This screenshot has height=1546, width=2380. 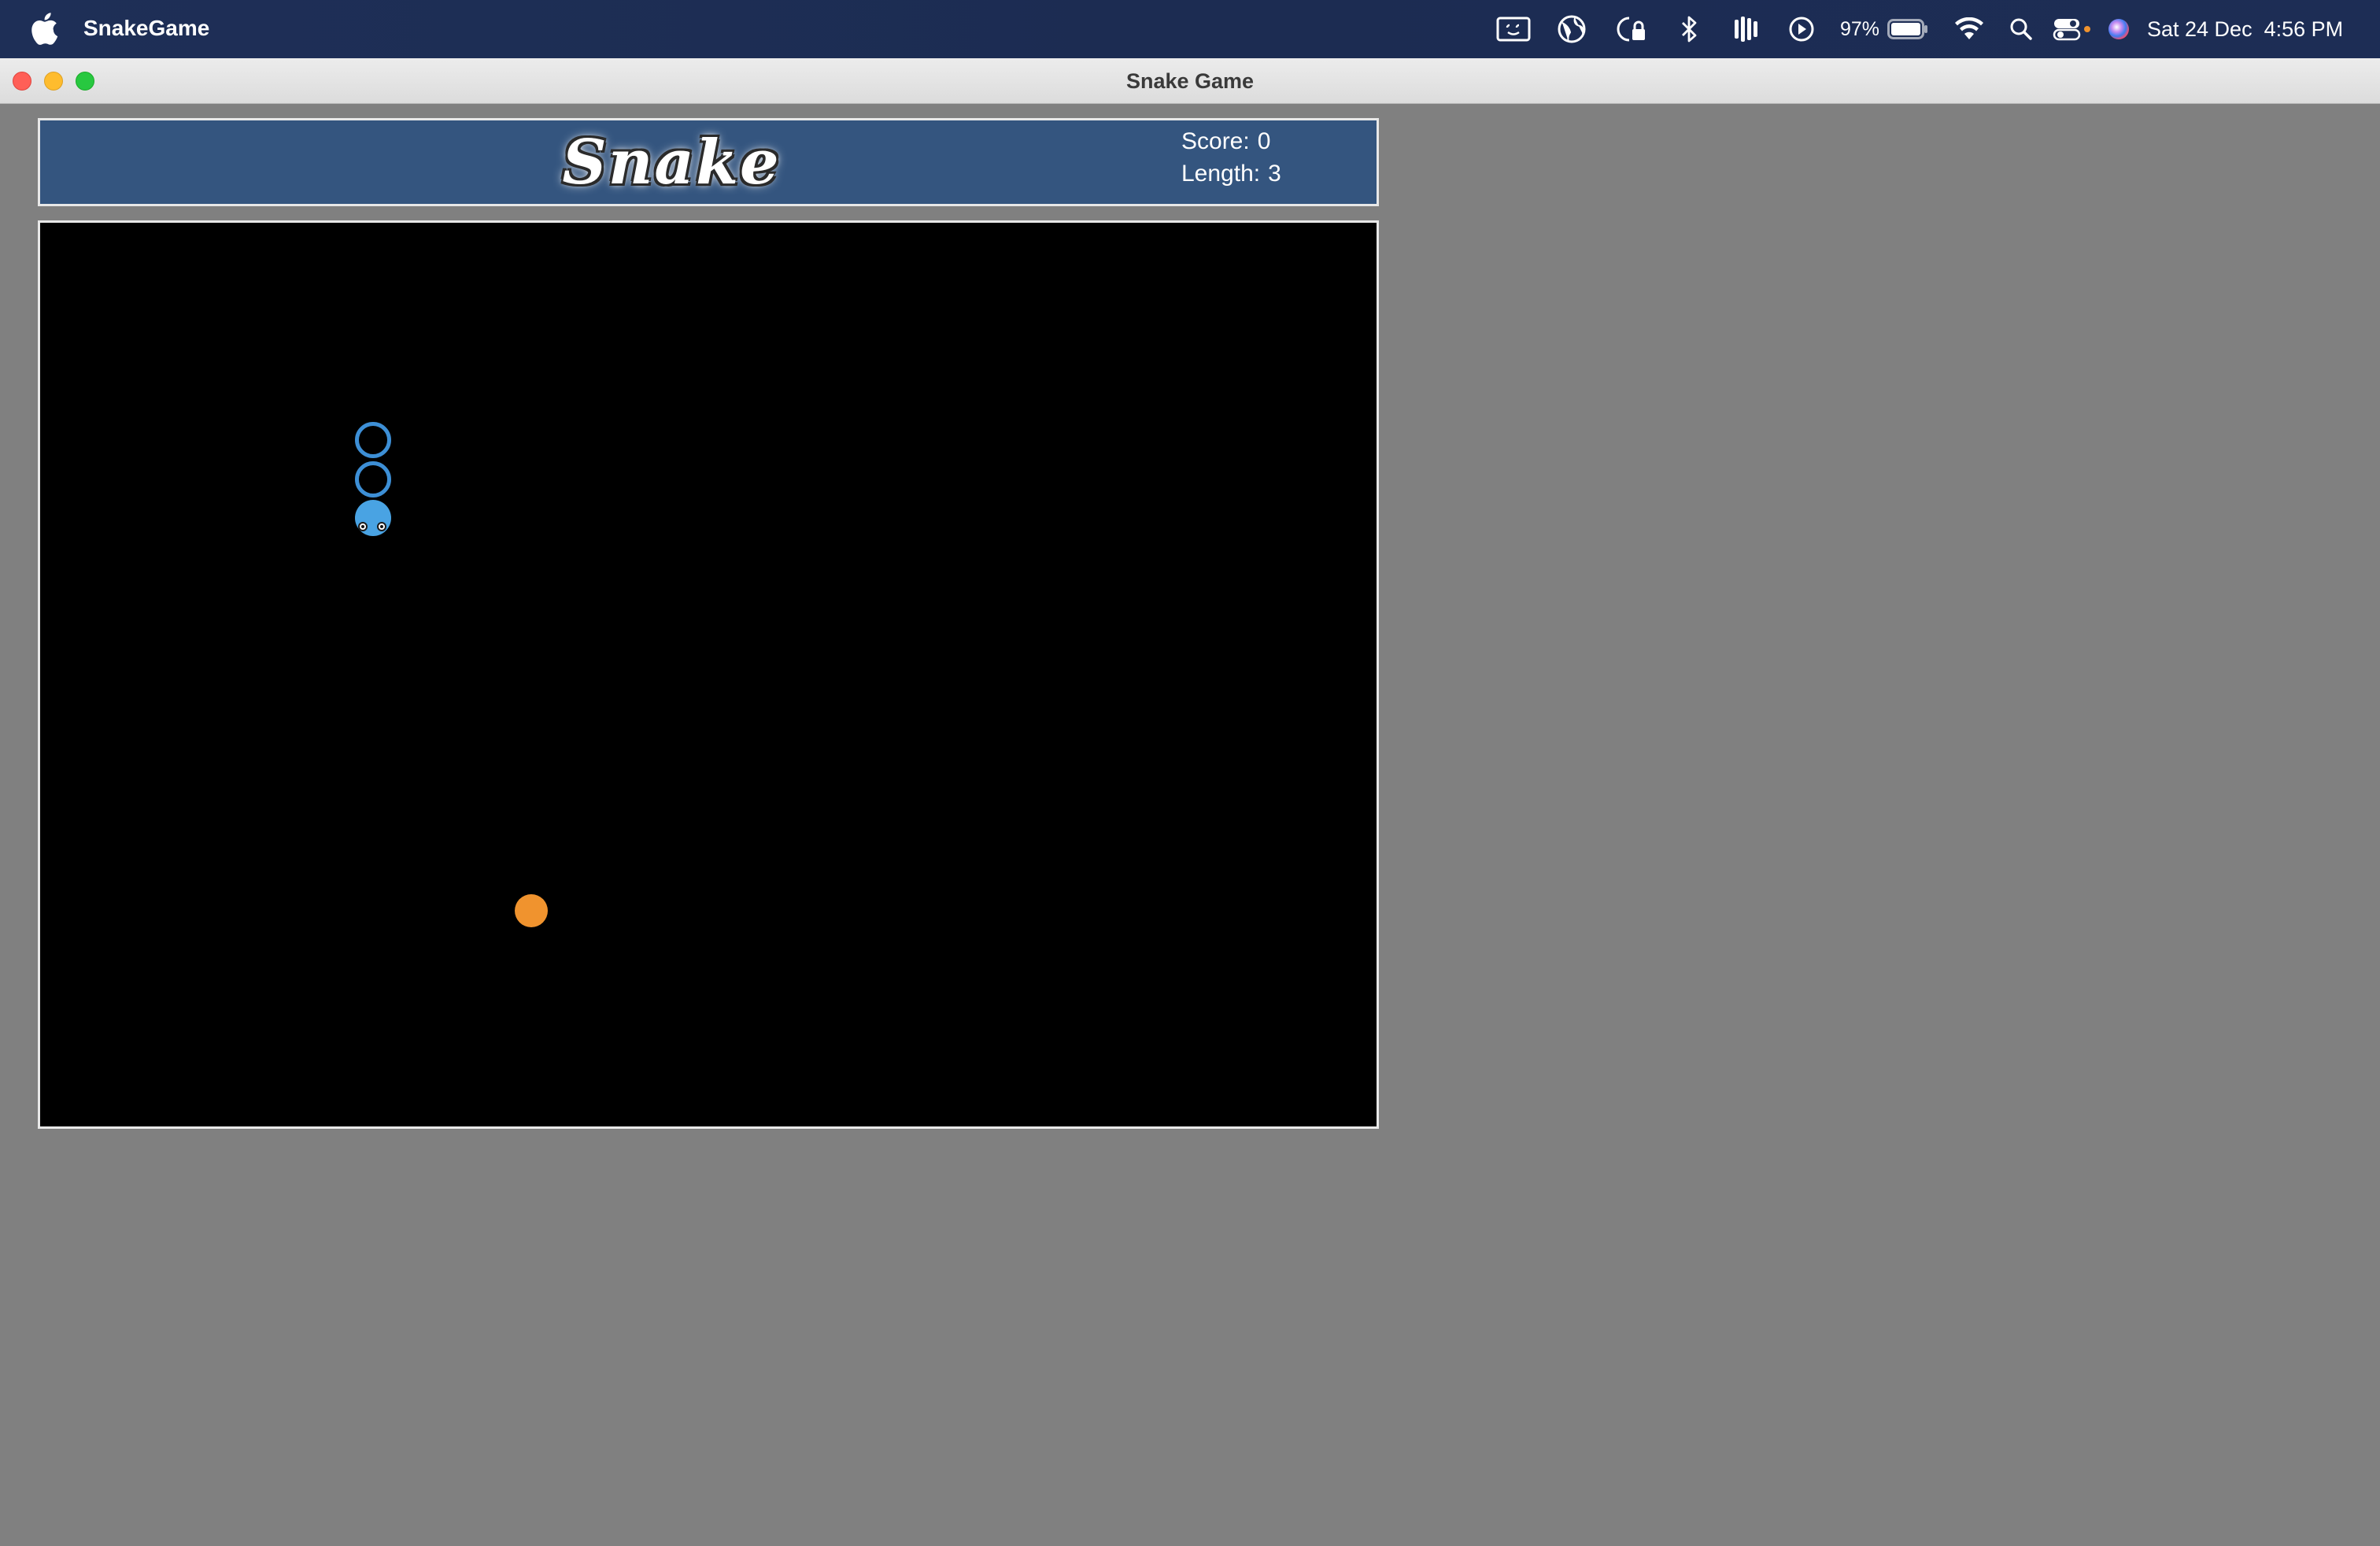 What do you see at coordinates (1907, 29) in the screenshot?
I see `battery-icon` at bounding box center [1907, 29].